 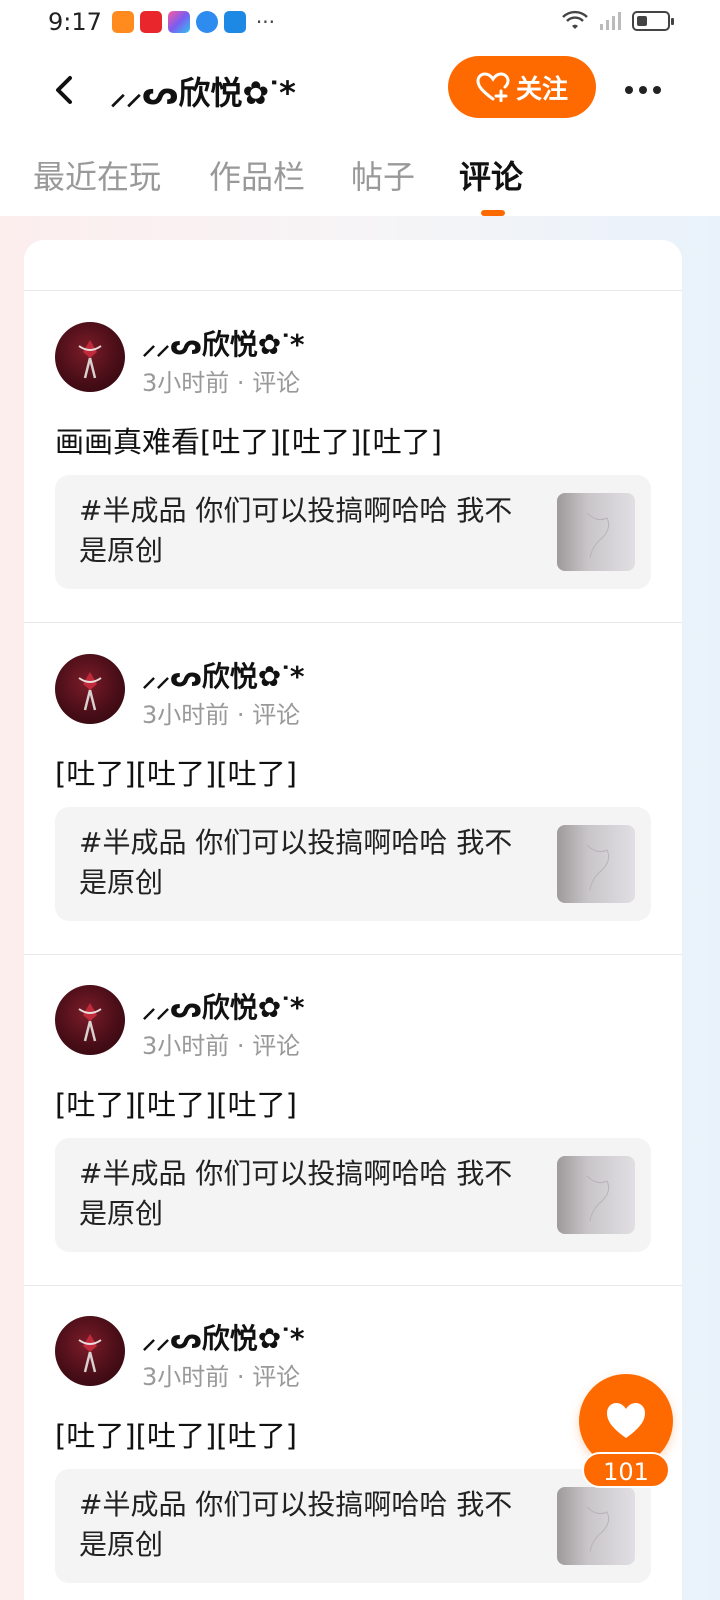 What do you see at coordinates (360, 22) in the screenshot?
I see `status-bar: 9:17 ···` at bounding box center [360, 22].